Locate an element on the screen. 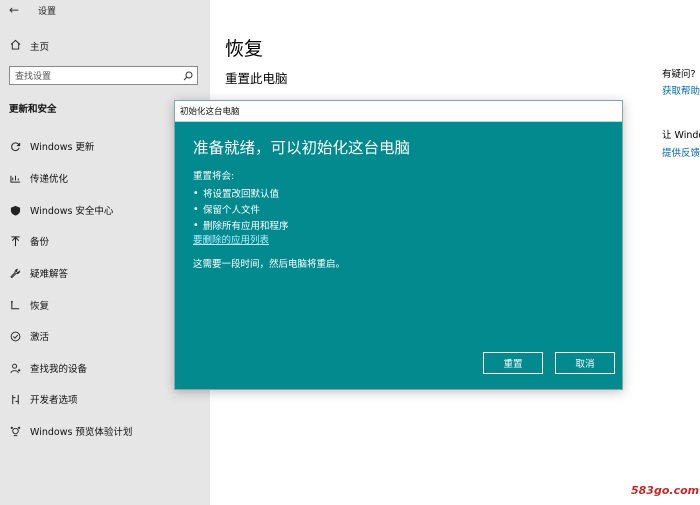 This screenshot has width=700, height=505. sidebar-item-label: 查找我的设备 is located at coordinates (59, 369).